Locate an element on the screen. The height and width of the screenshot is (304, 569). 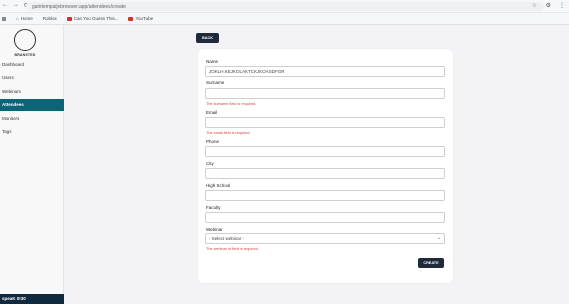
back-button: BACK is located at coordinates (207, 38).